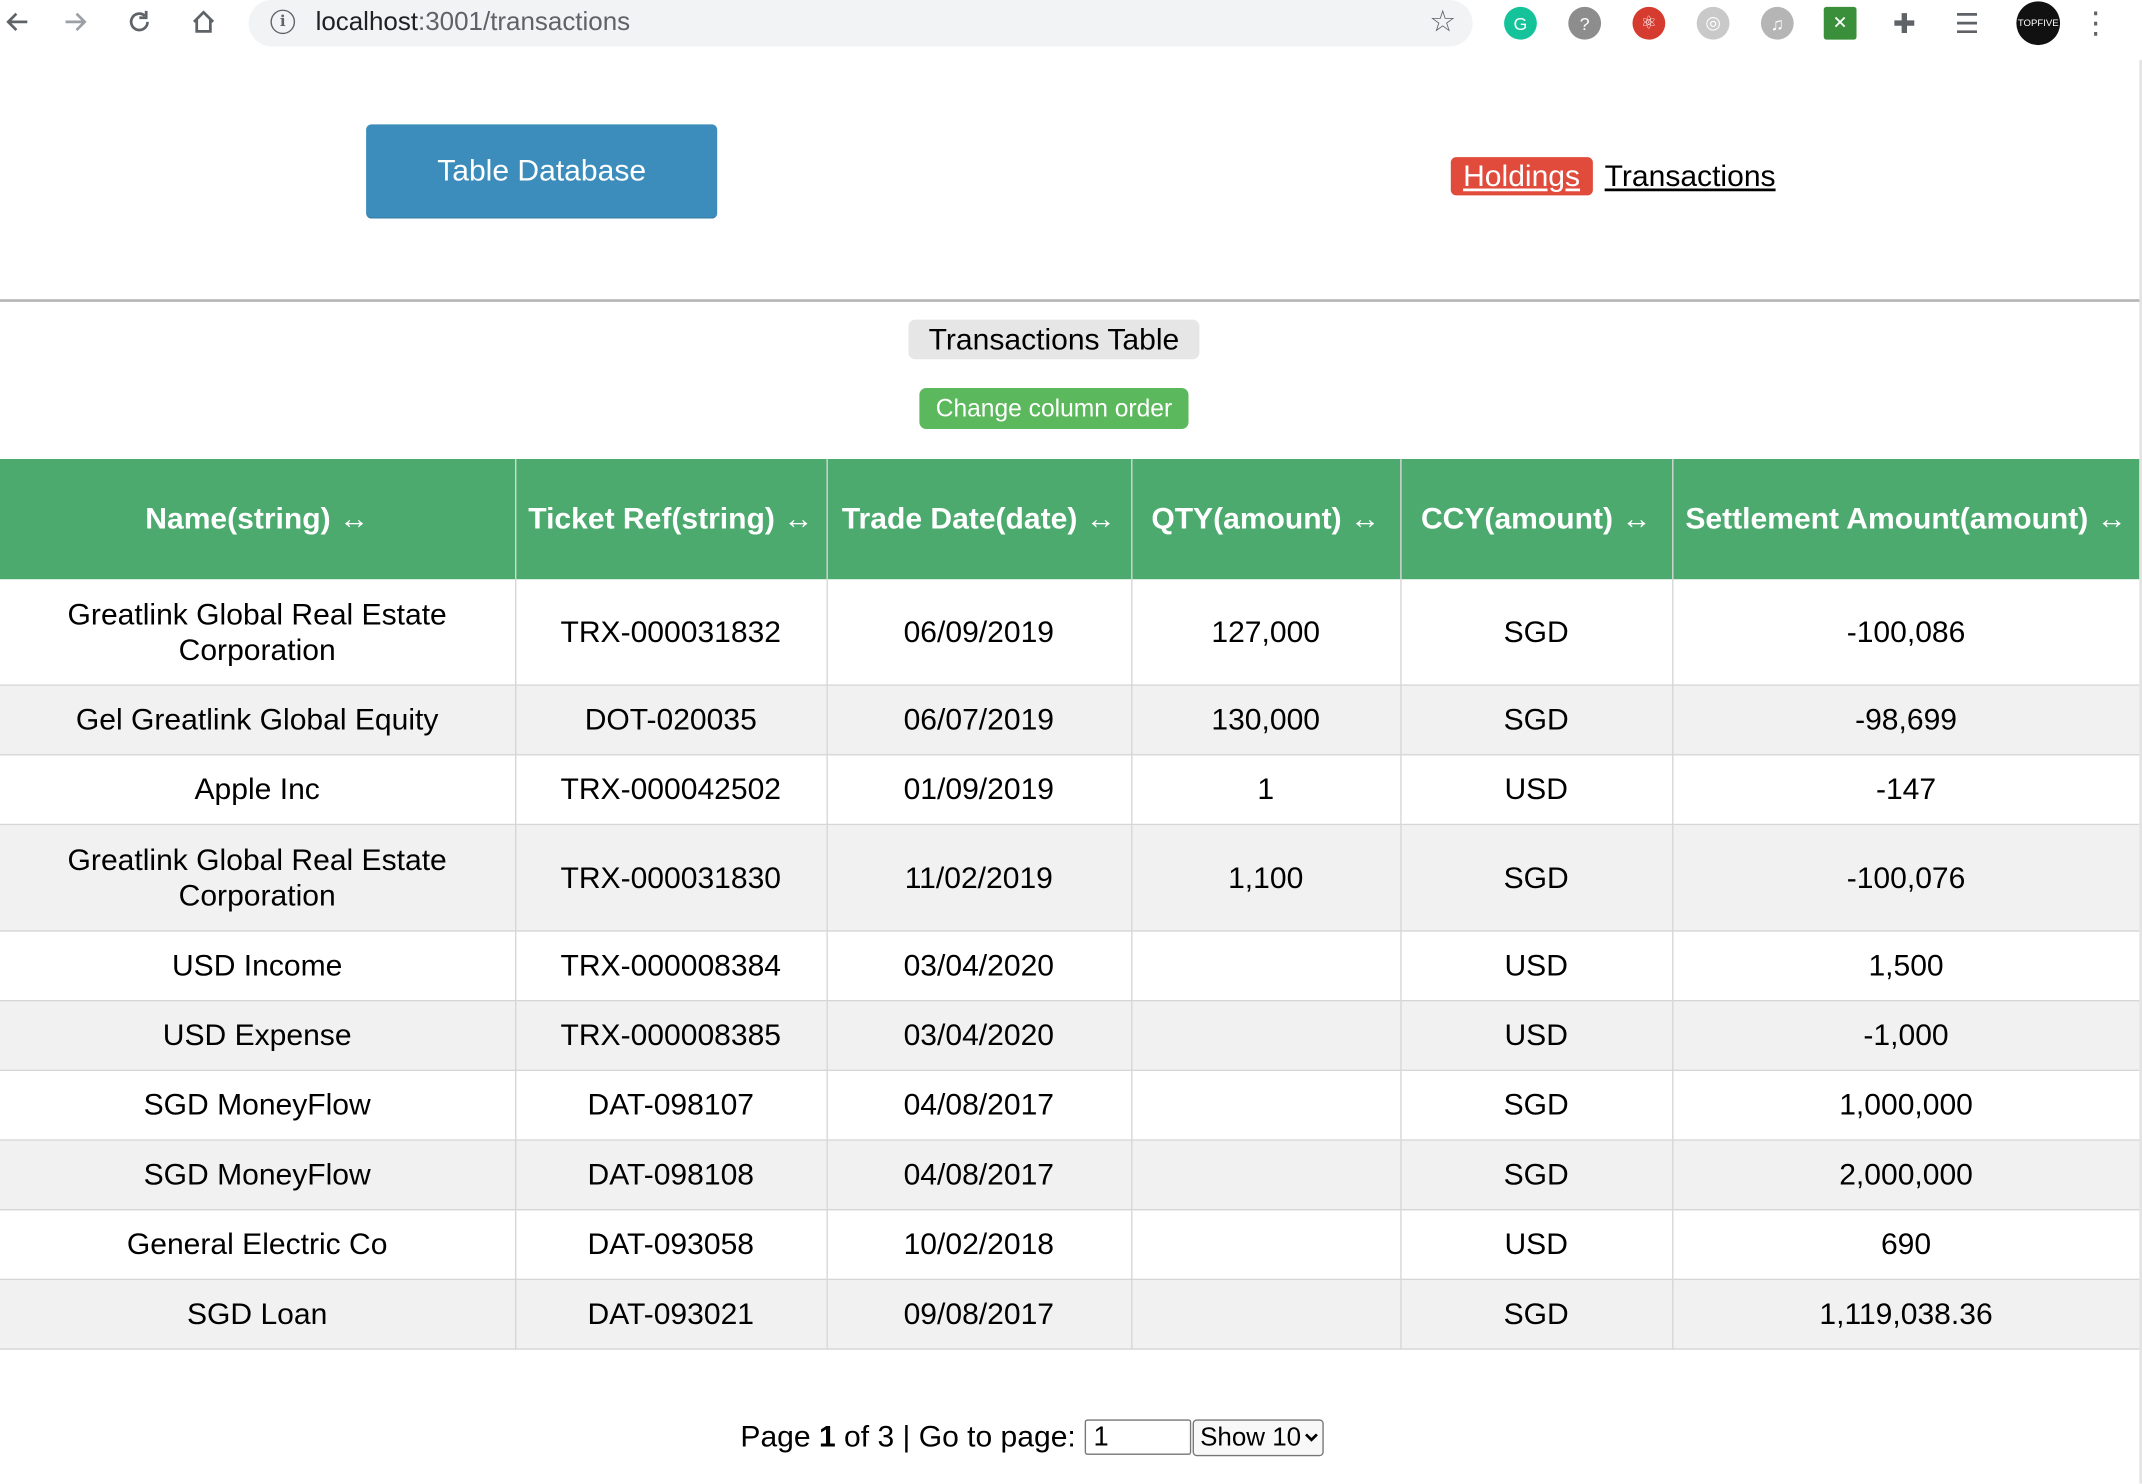 This screenshot has height=1484, width=2142. What do you see at coordinates (671, 1105) in the screenshot?
I see `cell-ticket-ref: DAT-098107` at bounding box center [671, 1105].